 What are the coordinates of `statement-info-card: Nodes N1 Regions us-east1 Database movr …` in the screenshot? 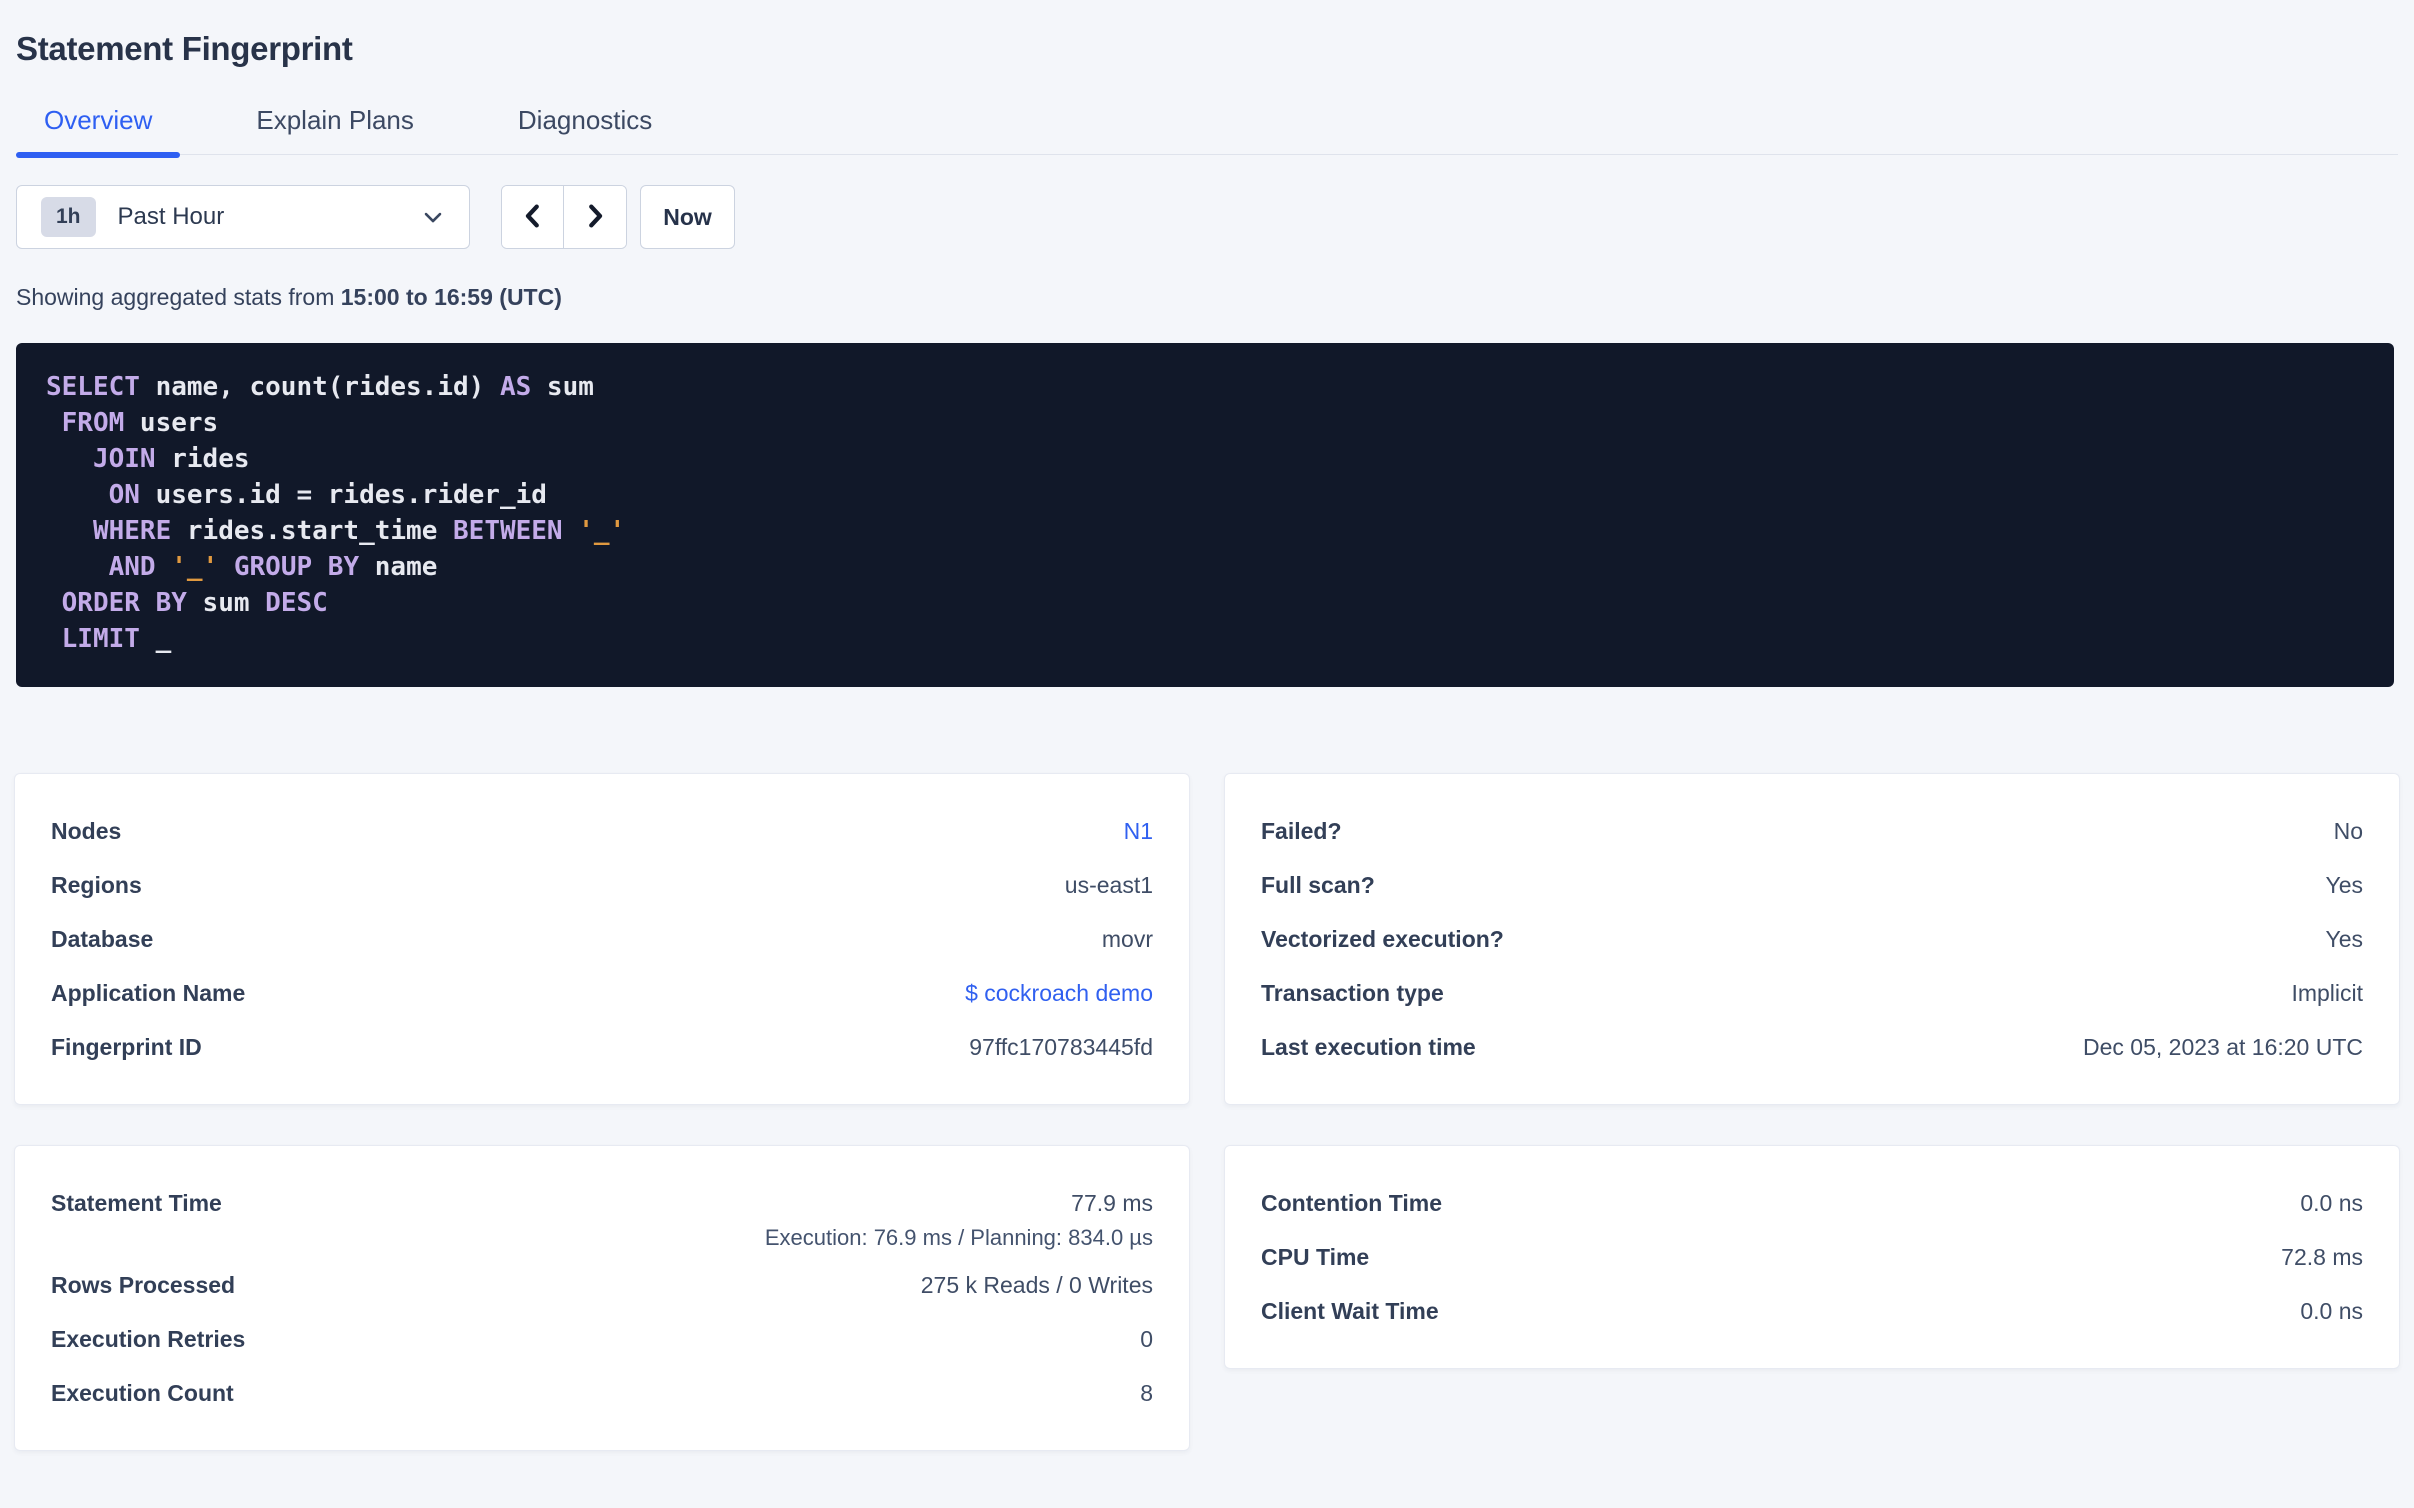 It's located at (602, 939).